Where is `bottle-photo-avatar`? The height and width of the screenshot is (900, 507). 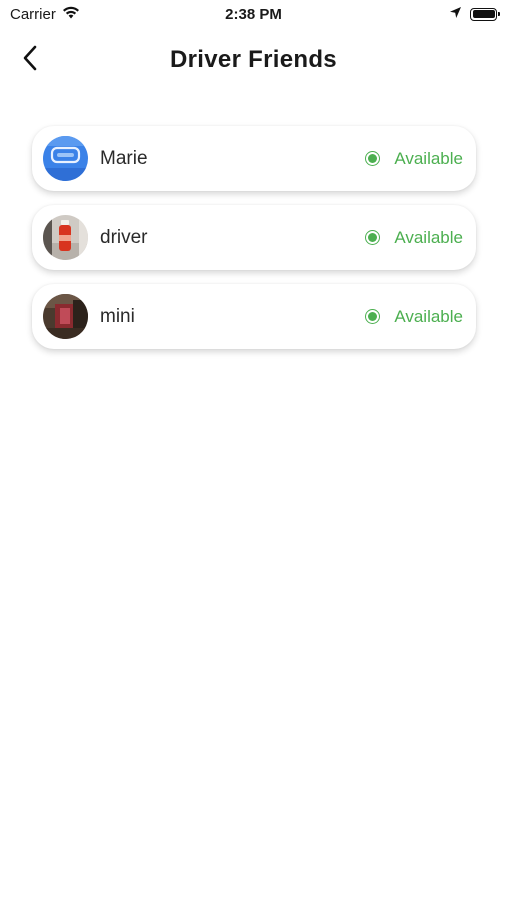
bottle-photo-avatar is located at coordinates (65, 237).